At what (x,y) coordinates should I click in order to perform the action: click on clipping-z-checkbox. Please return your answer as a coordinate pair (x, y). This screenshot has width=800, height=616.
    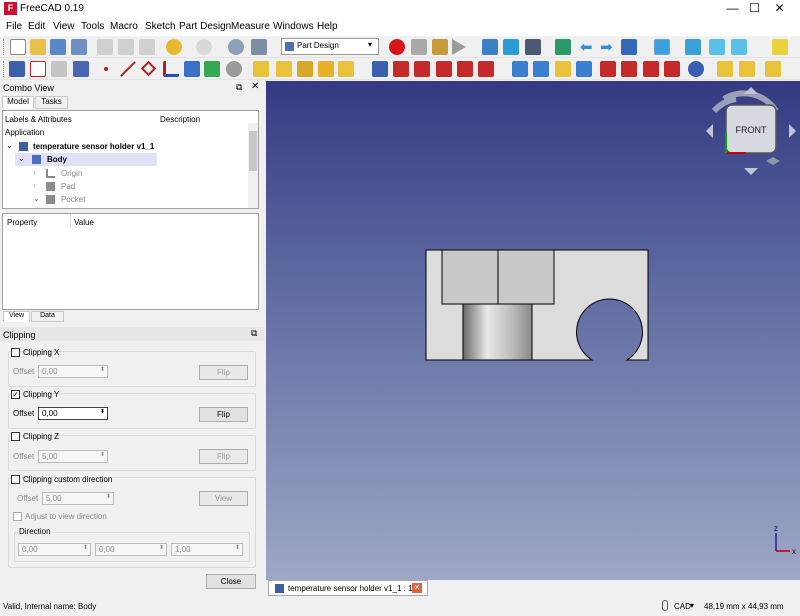
    Looking at the image, I should click on (15, 436).